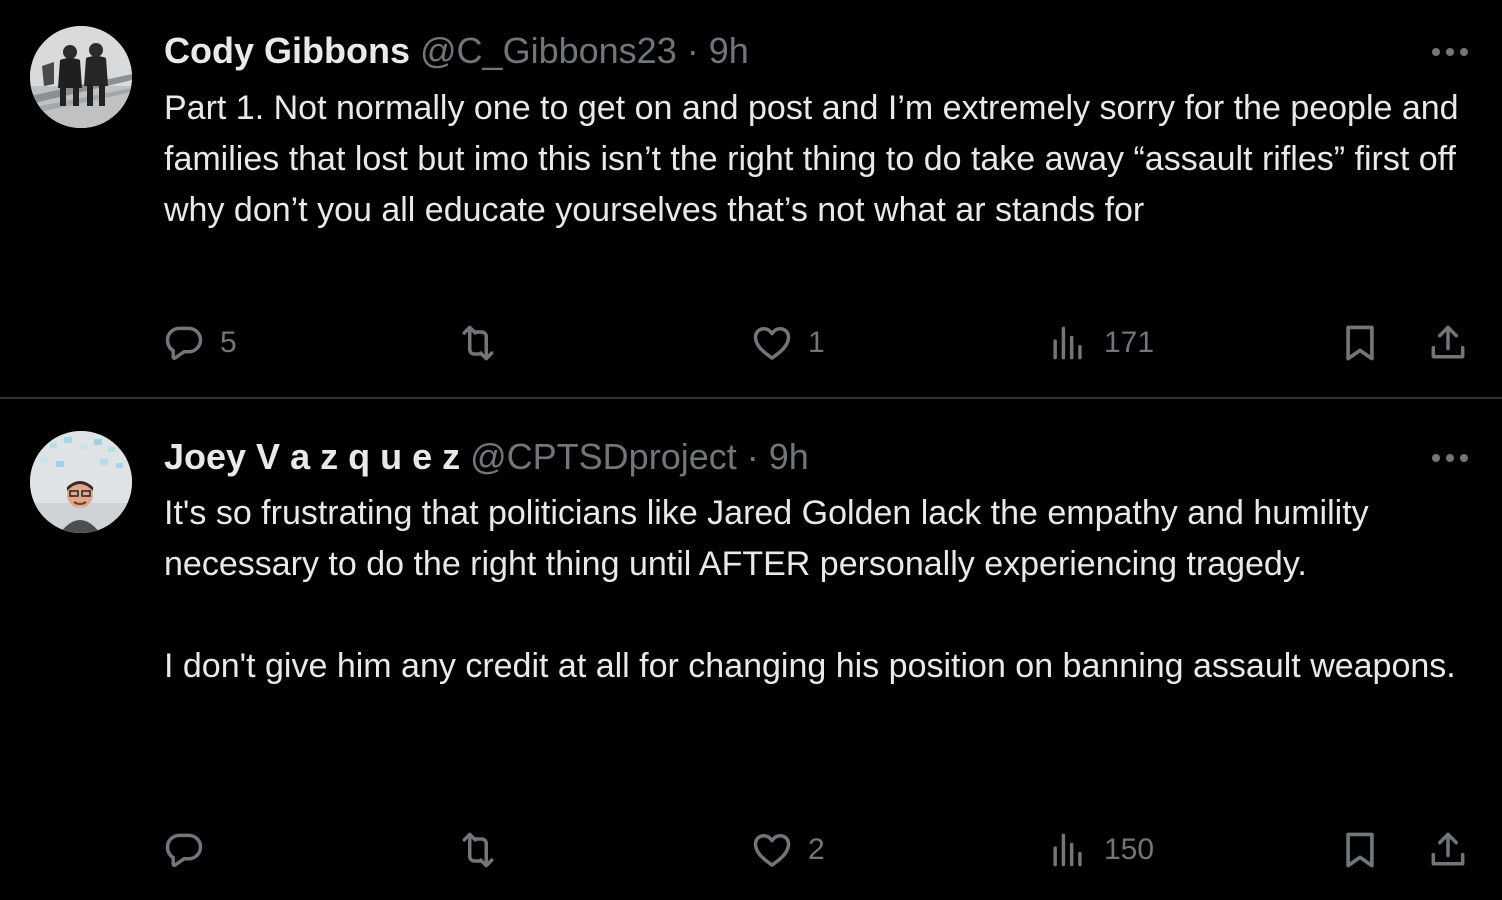 Image resolution: width=1502 pixels, height=900 pixels. What do you see at coordinates (1100, 343) in the screenshot?
I see `views-button: 171` at bounding box center [1100, 343].